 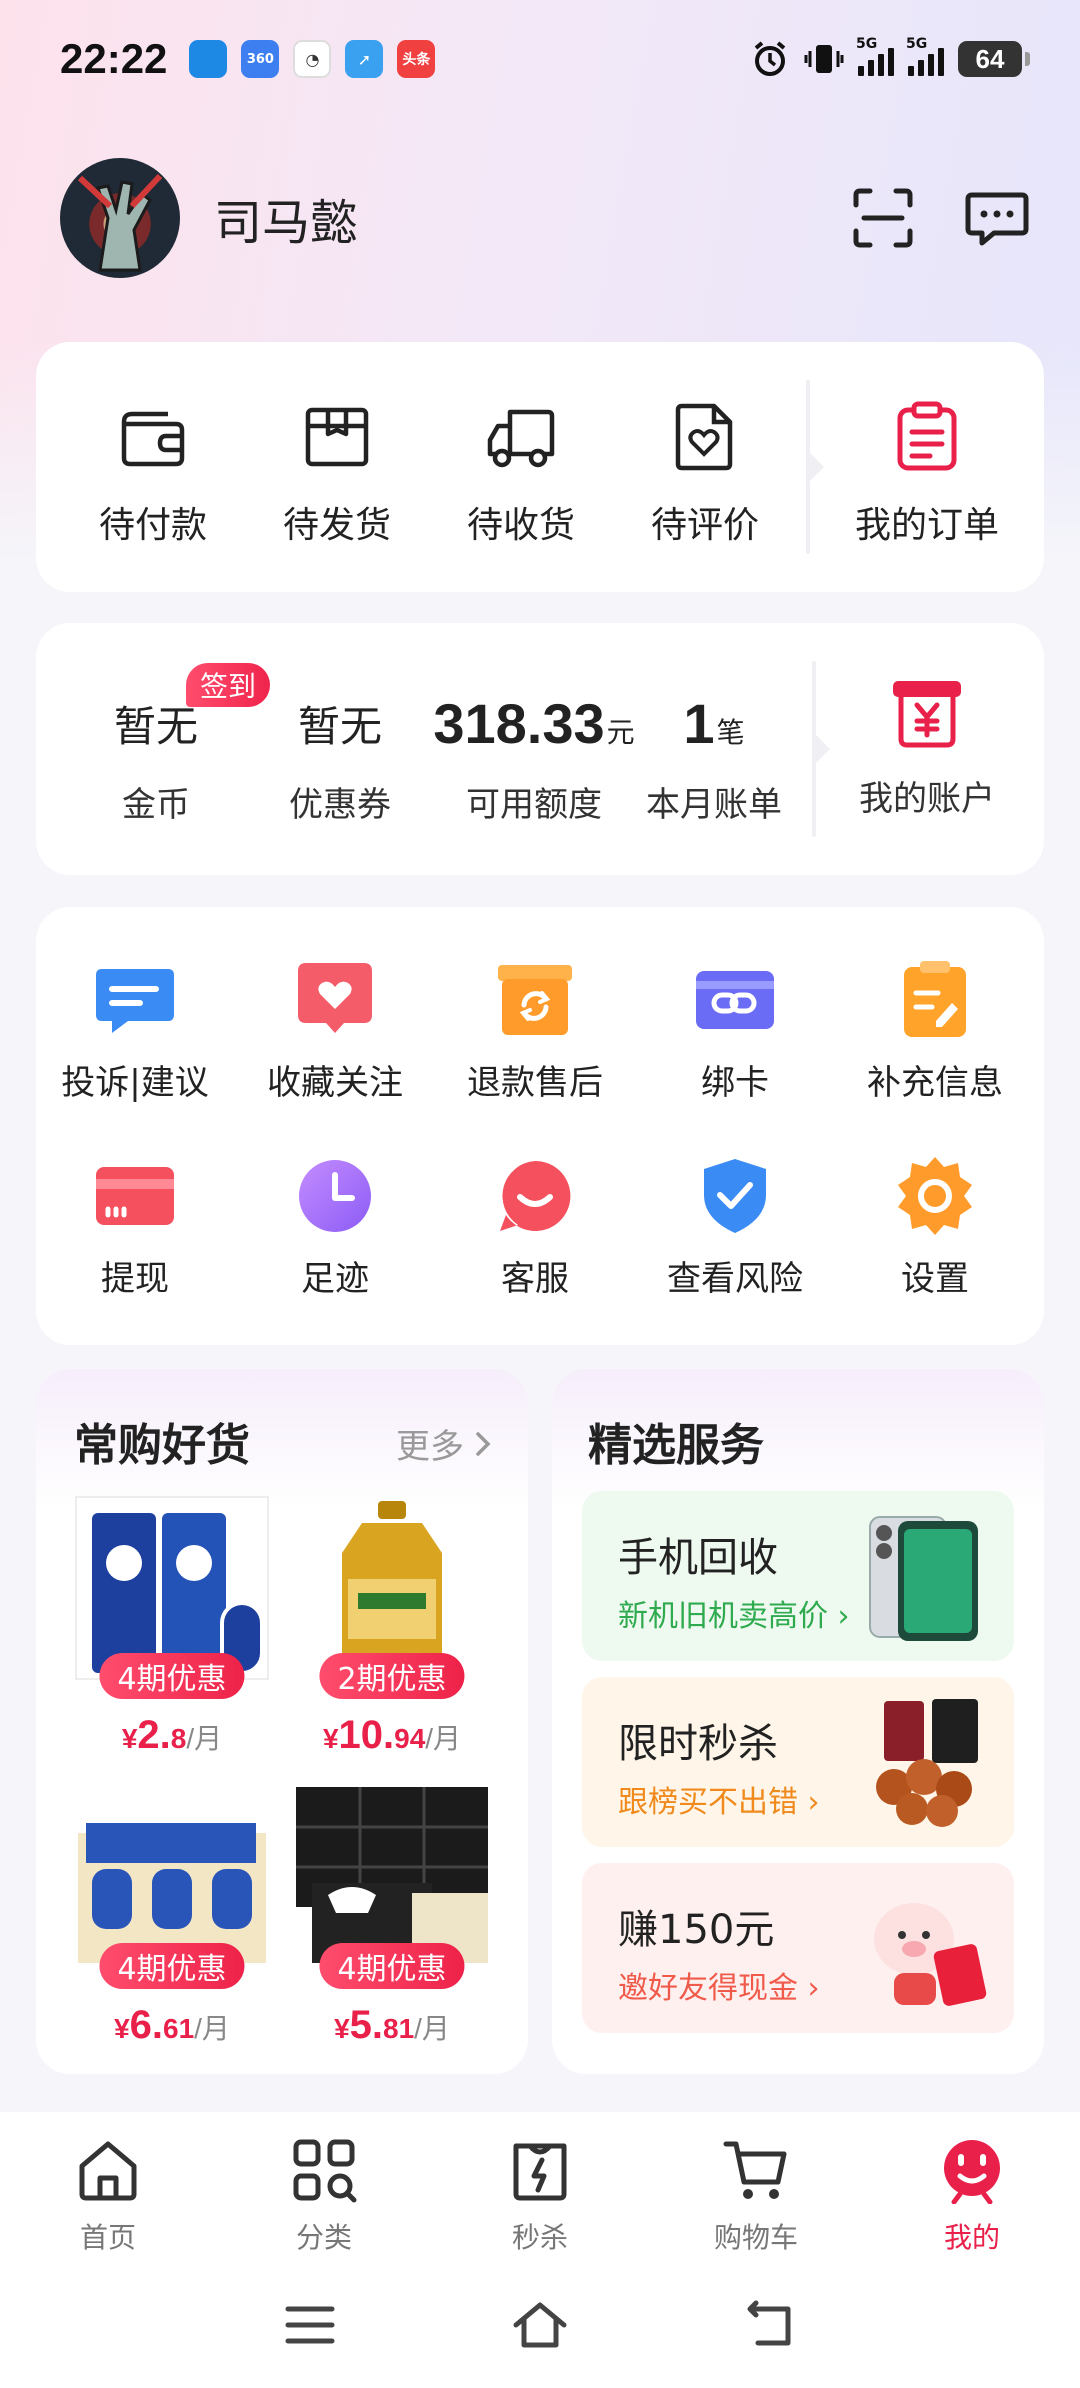 I want to click on order-pending-payment: 待付款, so click(x=153, y=474).